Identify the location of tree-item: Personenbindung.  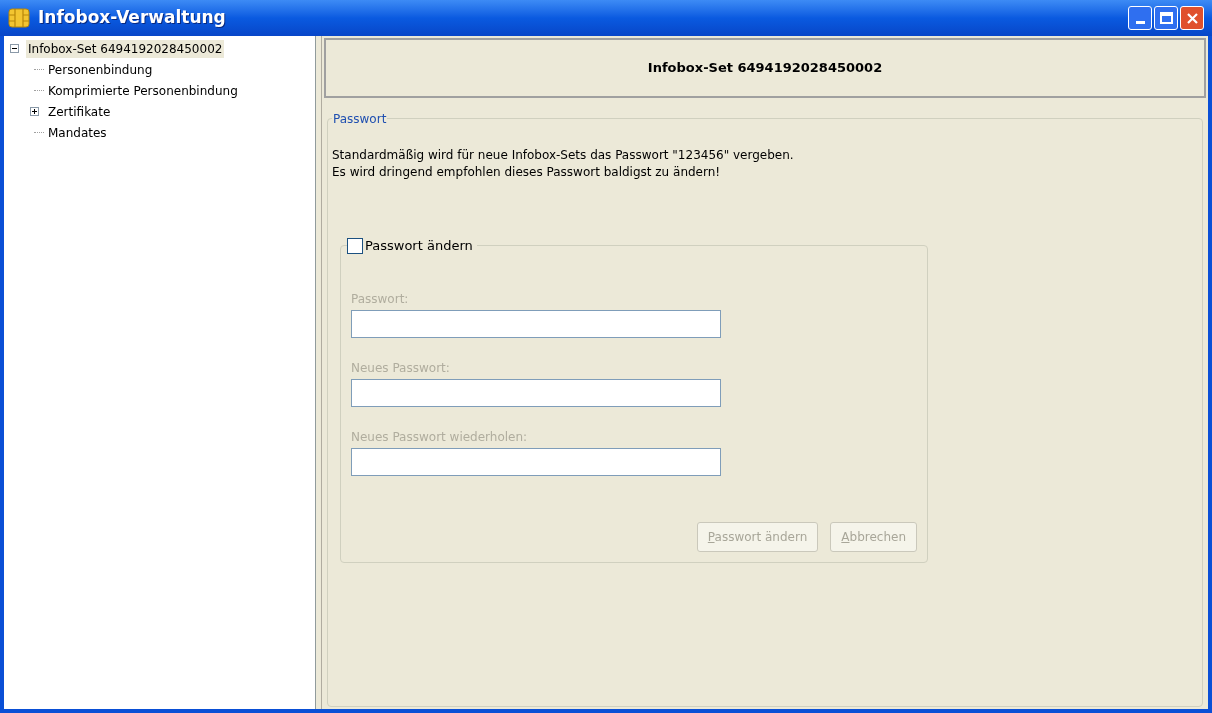
(100, 69).